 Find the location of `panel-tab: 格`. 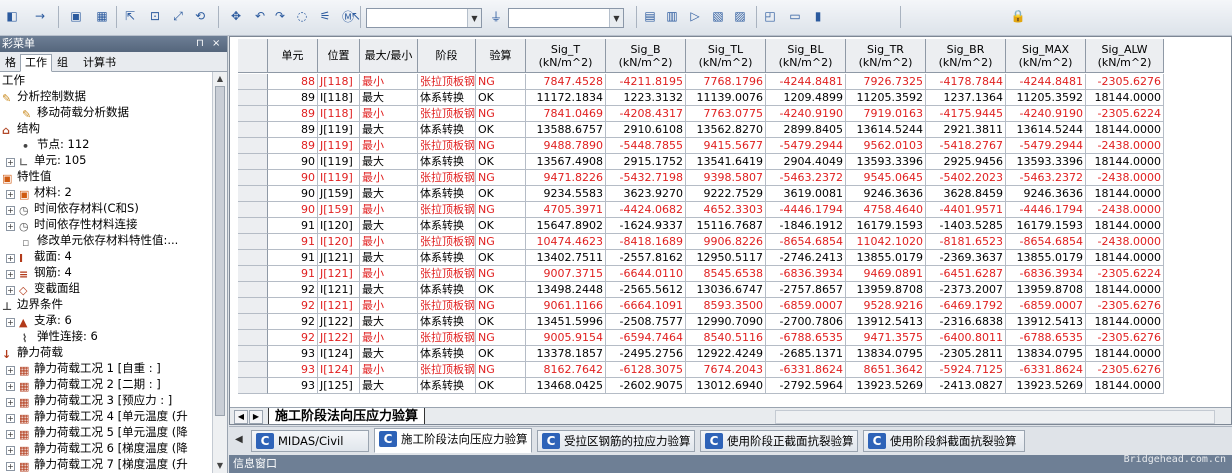

panel-tab: 格 is located at coordinates (10, 63).